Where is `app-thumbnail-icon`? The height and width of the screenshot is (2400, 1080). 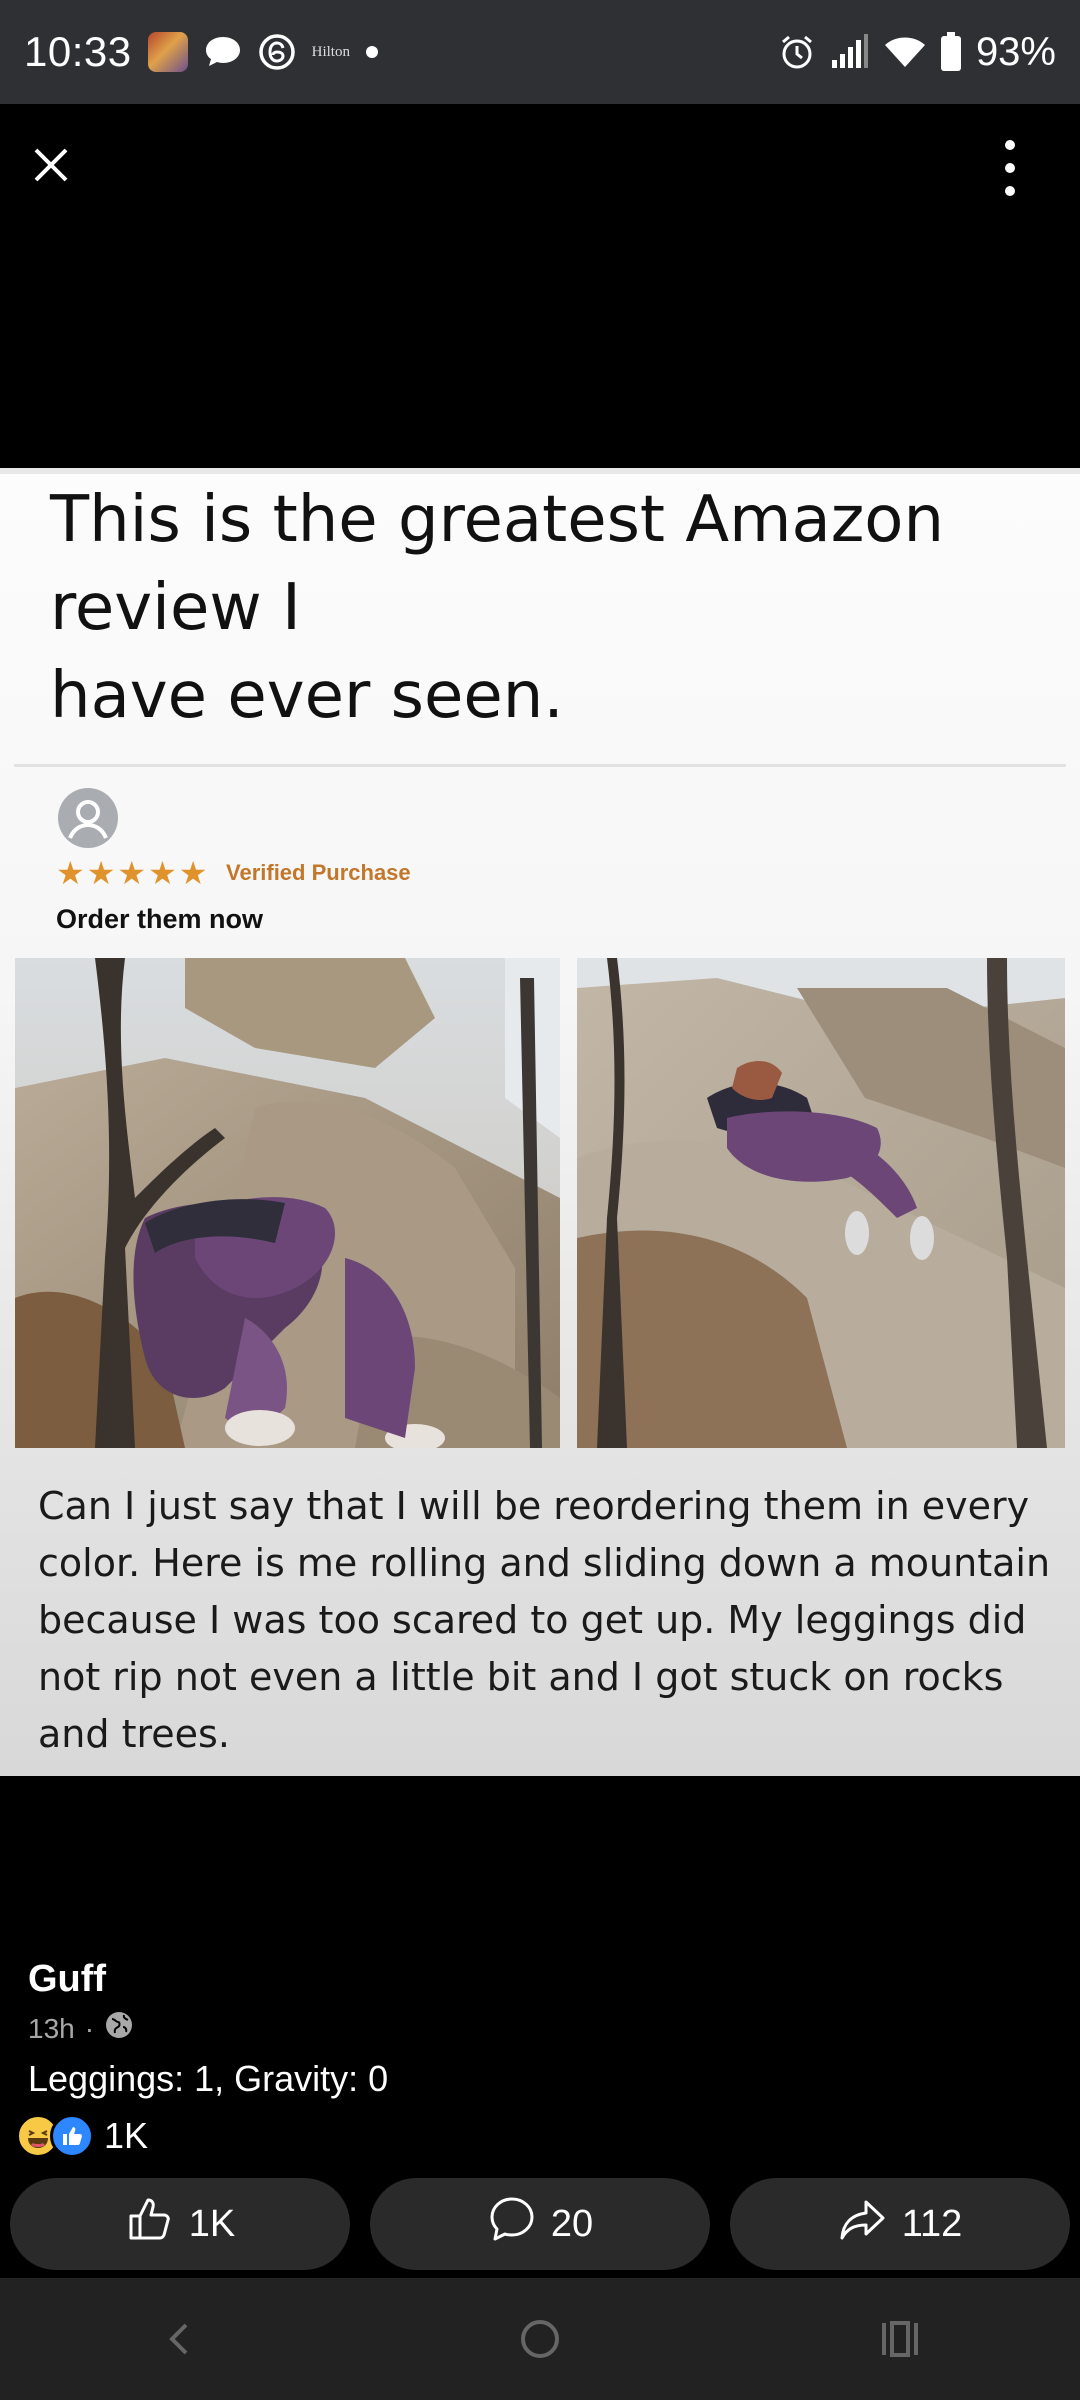 app-thumbnail-icon is located at coordinates (167, 52).